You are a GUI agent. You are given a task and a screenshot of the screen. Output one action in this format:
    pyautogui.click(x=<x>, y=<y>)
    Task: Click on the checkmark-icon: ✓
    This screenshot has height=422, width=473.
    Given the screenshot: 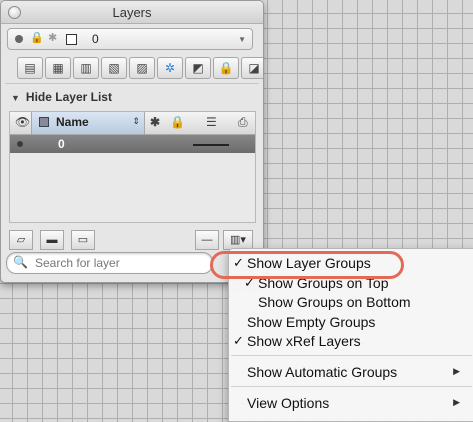 What is the action you would take?
    pyautogui.click(x=238, y=340)
    